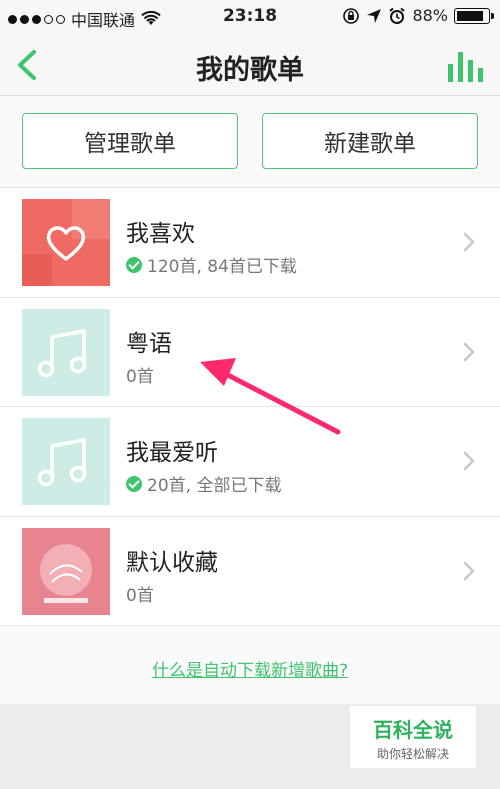  Describe the element at coordinates (214, 486) in the screenshot. I see `playlist-meta-text: 20首, 全部已下载` at that location.